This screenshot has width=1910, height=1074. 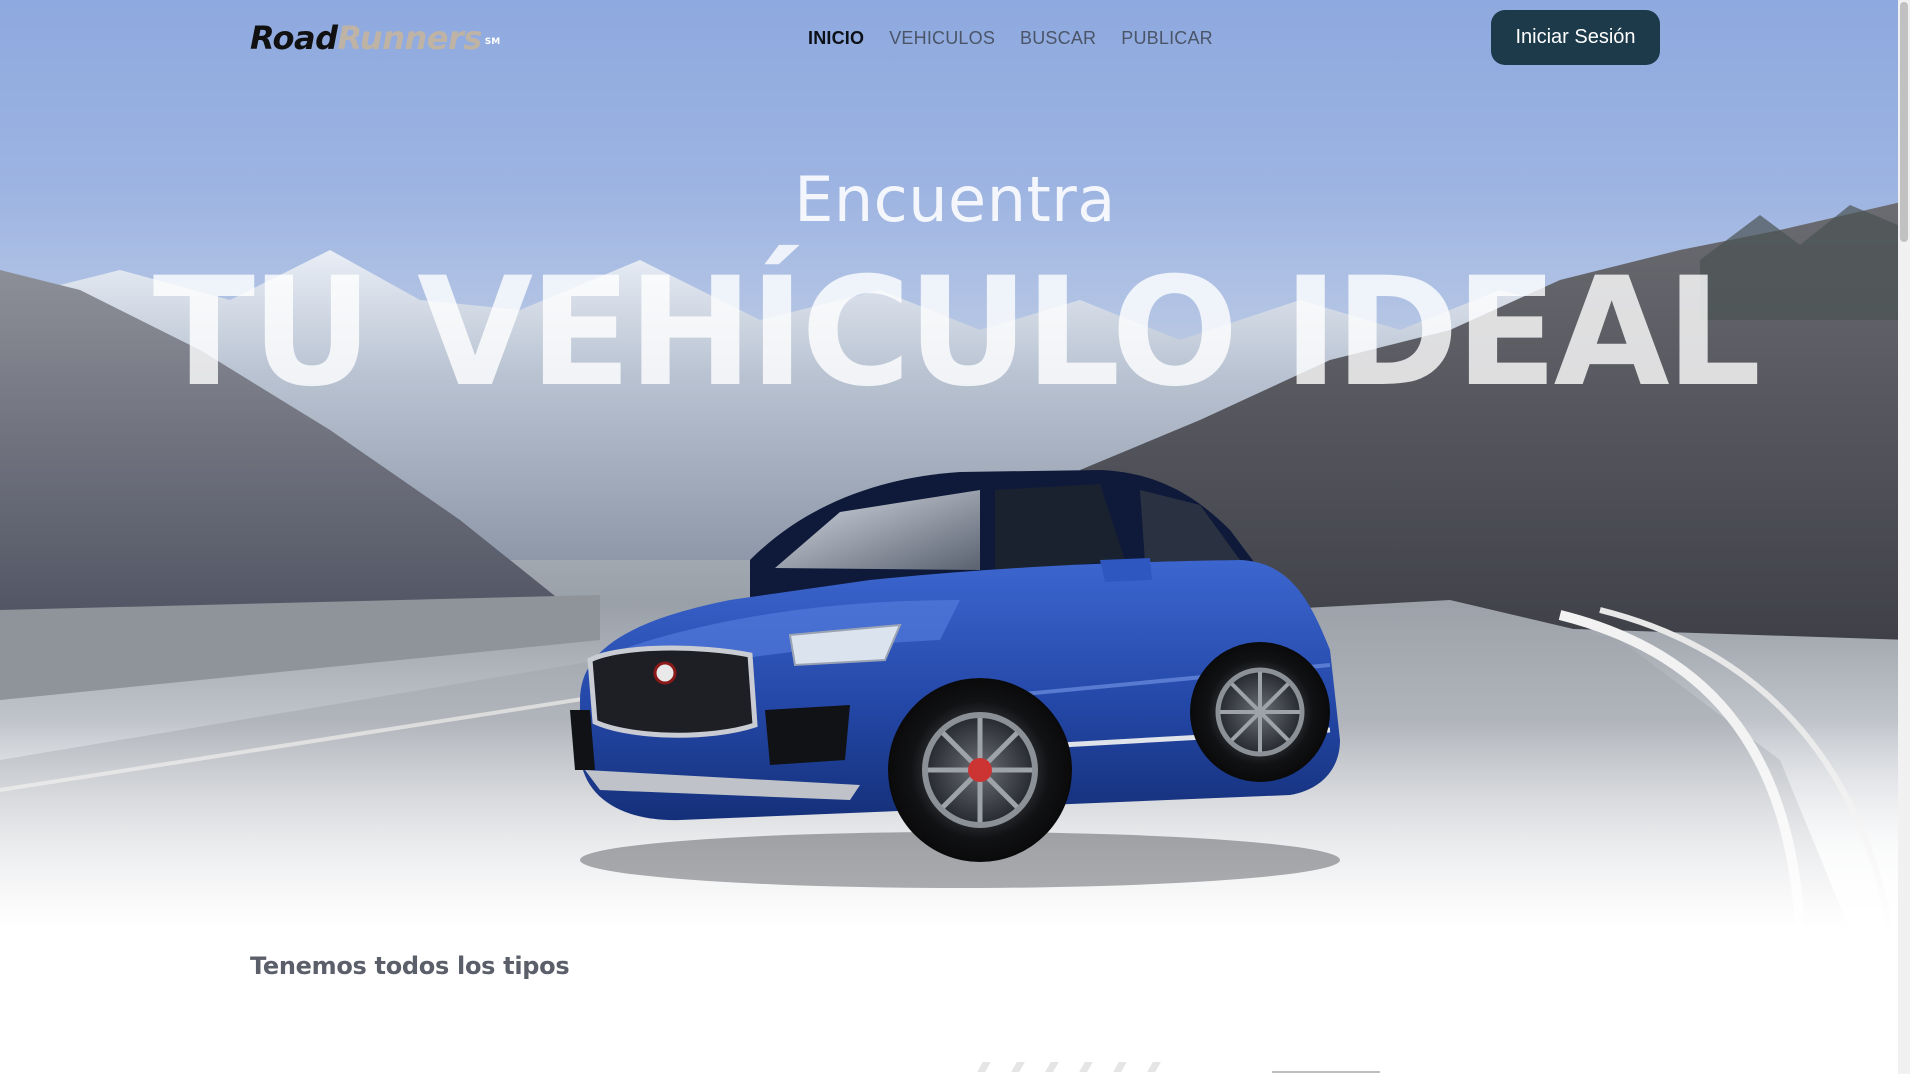 What do you see at coordinates (492, 42) in the screenshot?
I see `logo-service-mark: SM` at bounding box center [492, 42].